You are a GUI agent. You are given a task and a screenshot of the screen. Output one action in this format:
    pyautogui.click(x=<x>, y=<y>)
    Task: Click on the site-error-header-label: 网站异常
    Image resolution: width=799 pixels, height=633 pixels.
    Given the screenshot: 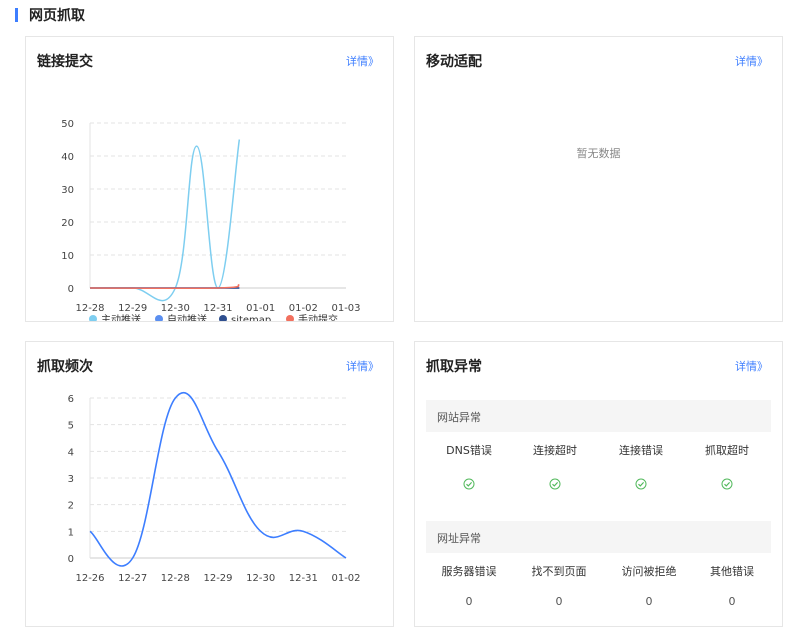 What is the action you would take?
    pyautogui.click(x=459, y=417)
    